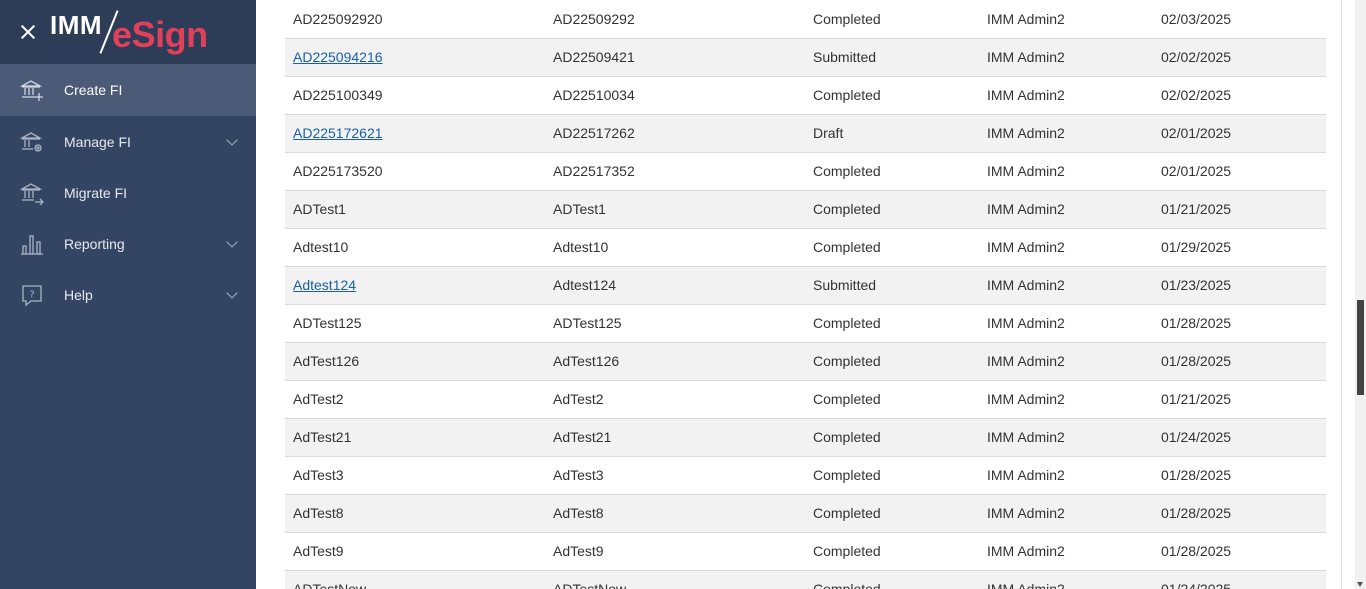 This screenshot has width=1366, height=589. Describe the element at coordinates (318, 475) in the screenshot. I see `row-id-cell: AdTest3` at that location.